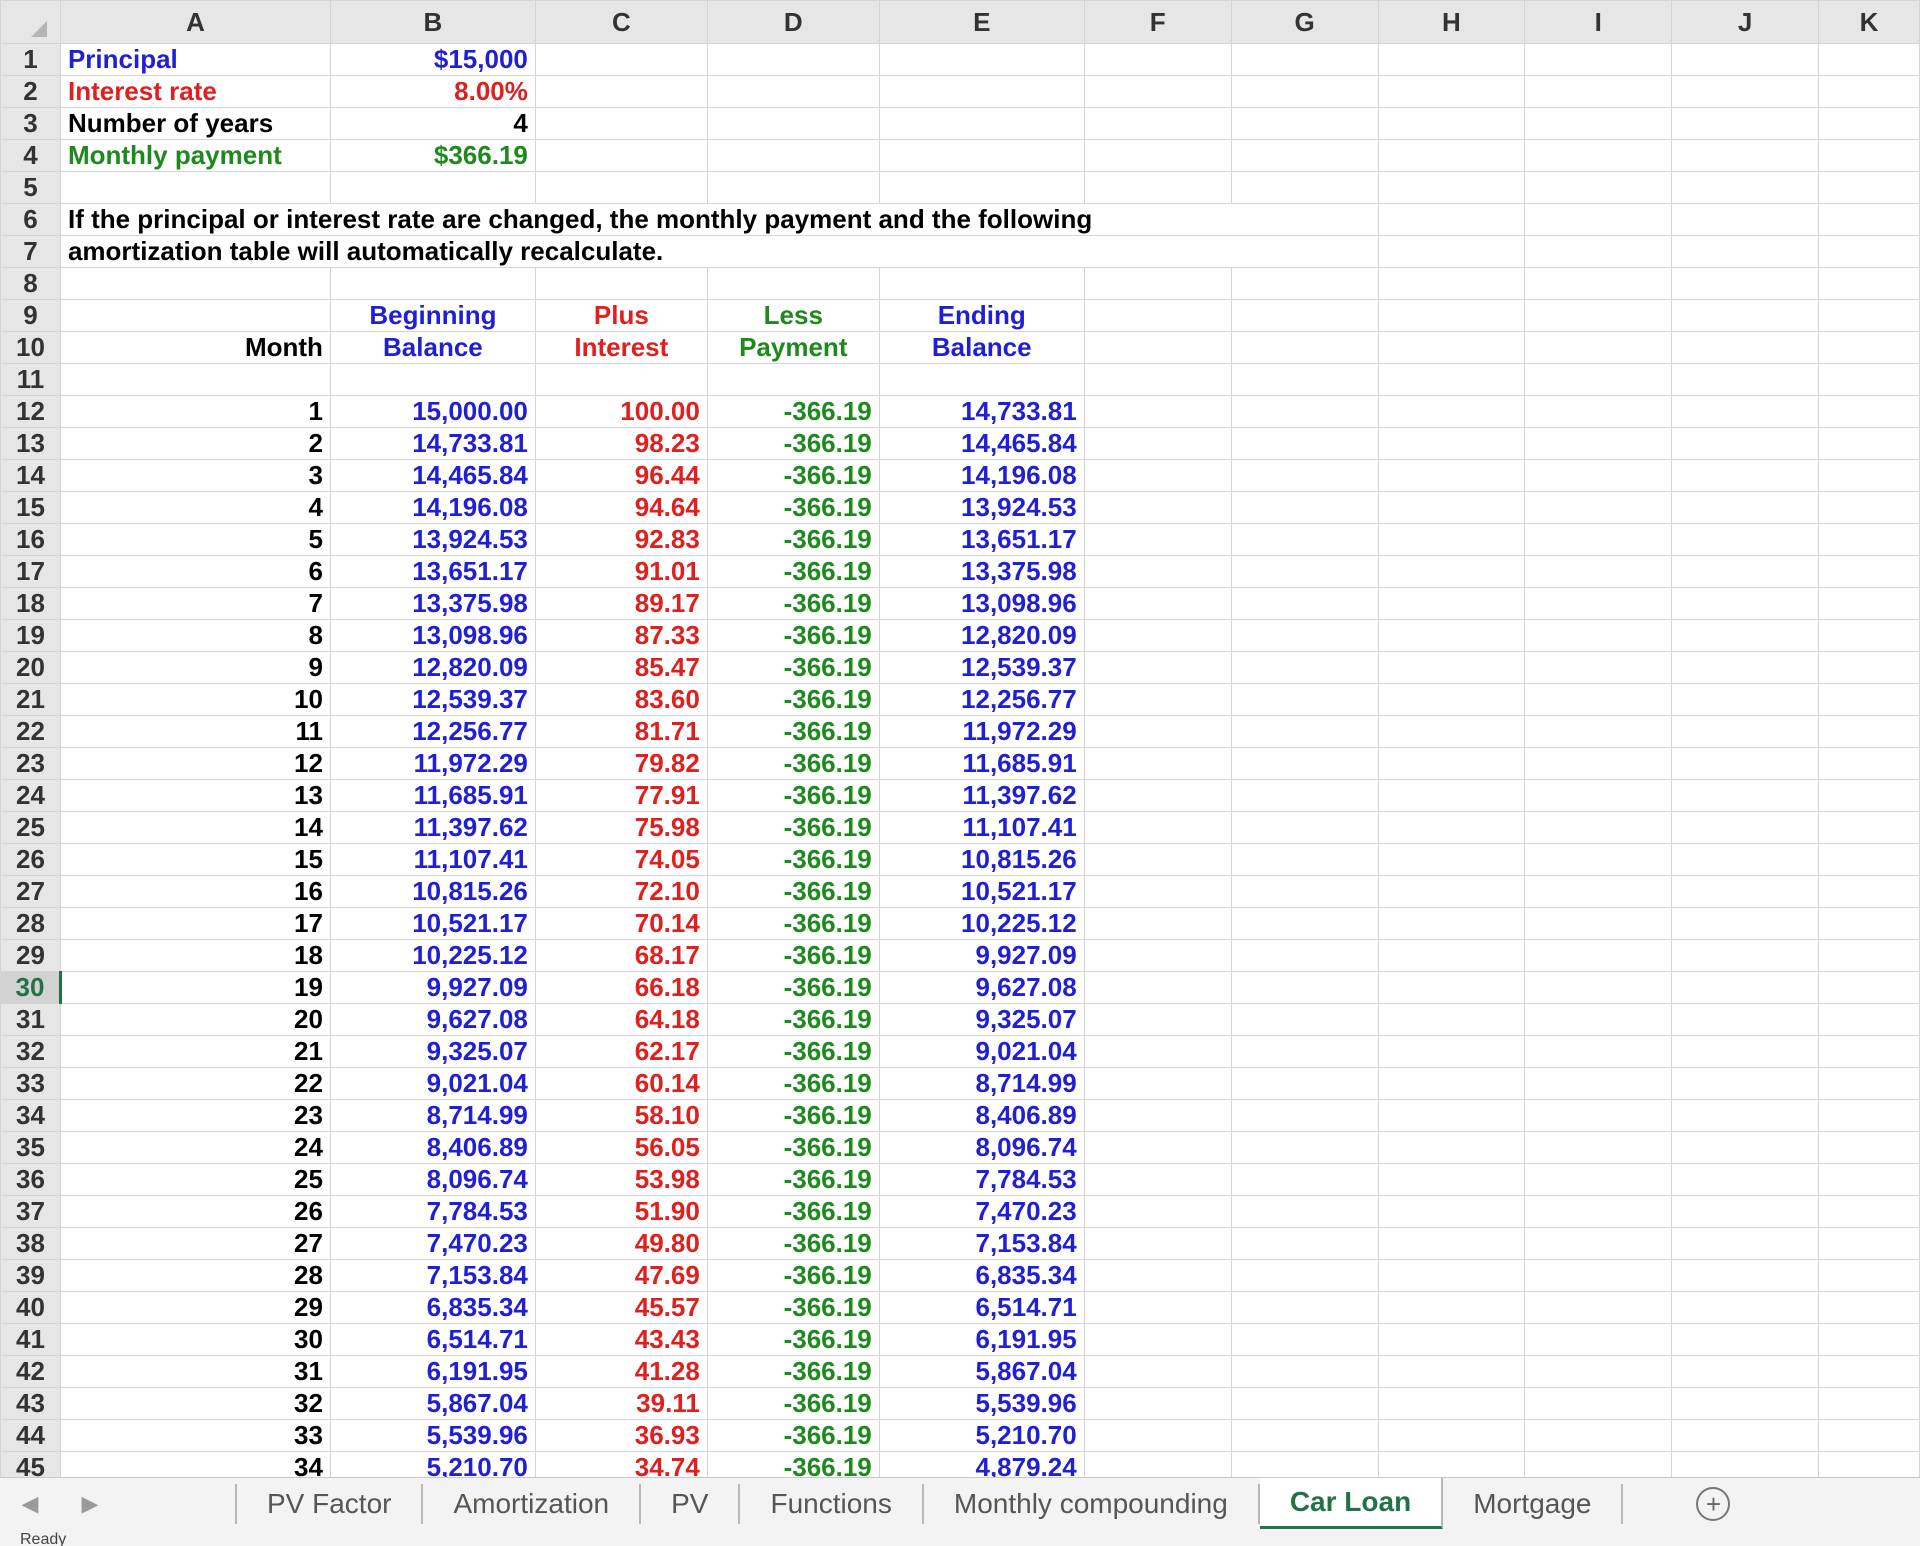  Describe the element at coordinates (621, 1147) in the screenshot. I see `interest-cell: 56.05` at that location.